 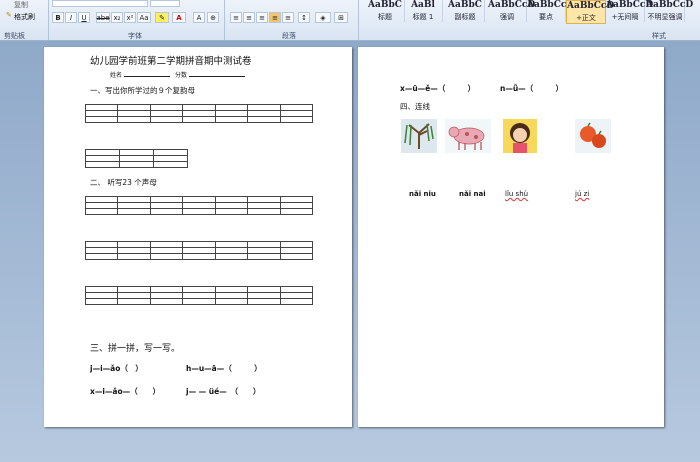 I want to click on pinyin-label: lǐu shù, so click(x=517, y=194).